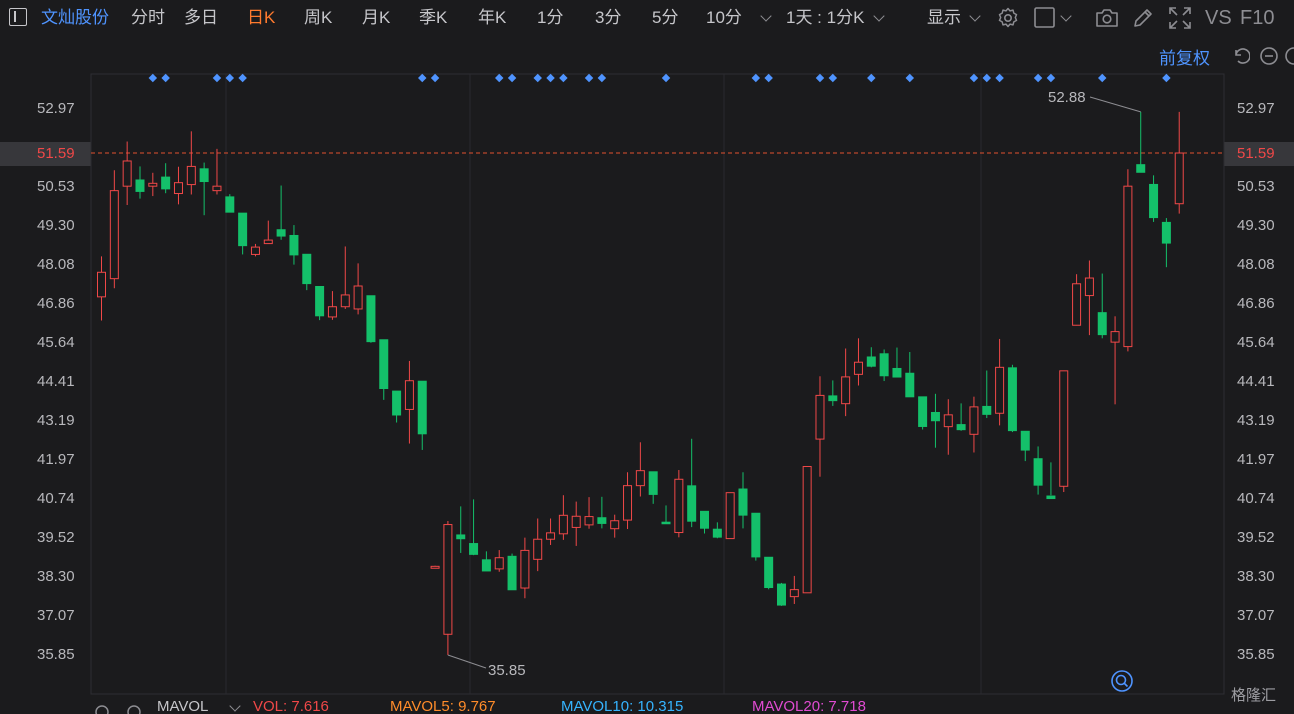 This screenshot has height=714, width=1294. Describe the element at coordinates (809, 706) in the screenshot. I see `mavol20-value: MAVOL20: 7.718` at that location.